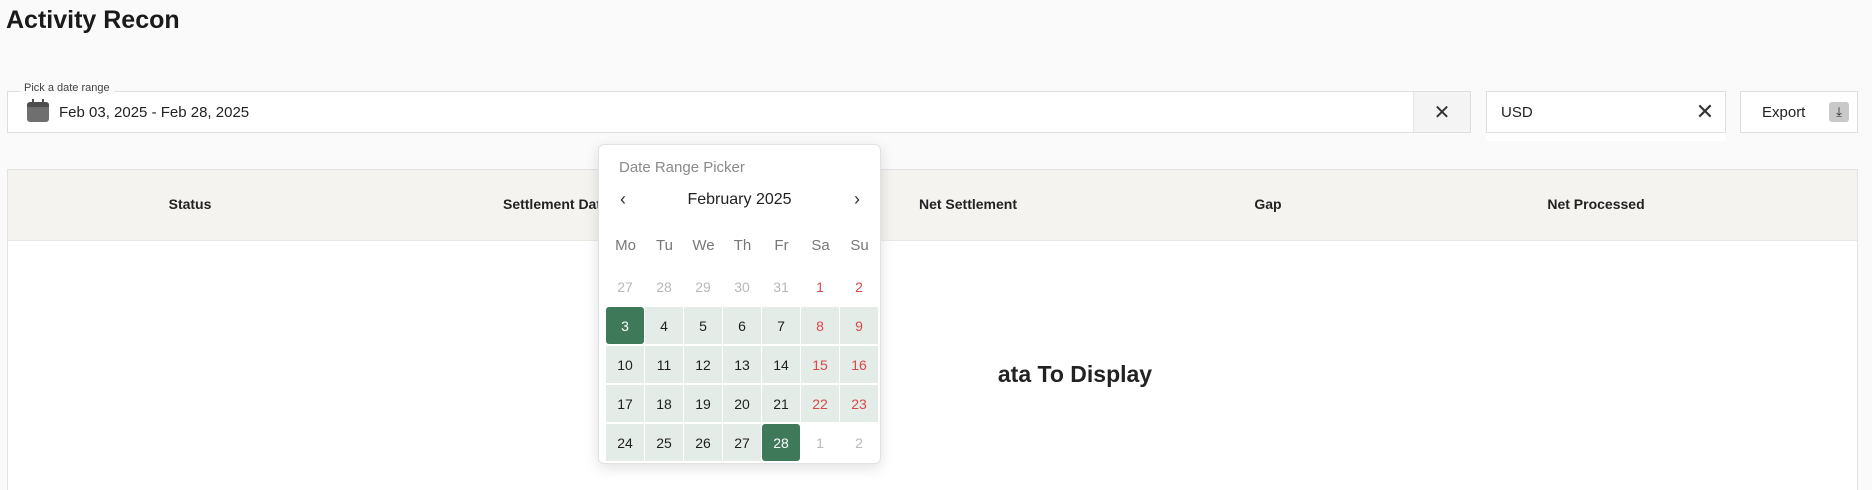 This screenshot has height=490, width=1872. Describe the element at coordinates (1606, 137) in the screenshot. I see `currency-field-underline` at that location.